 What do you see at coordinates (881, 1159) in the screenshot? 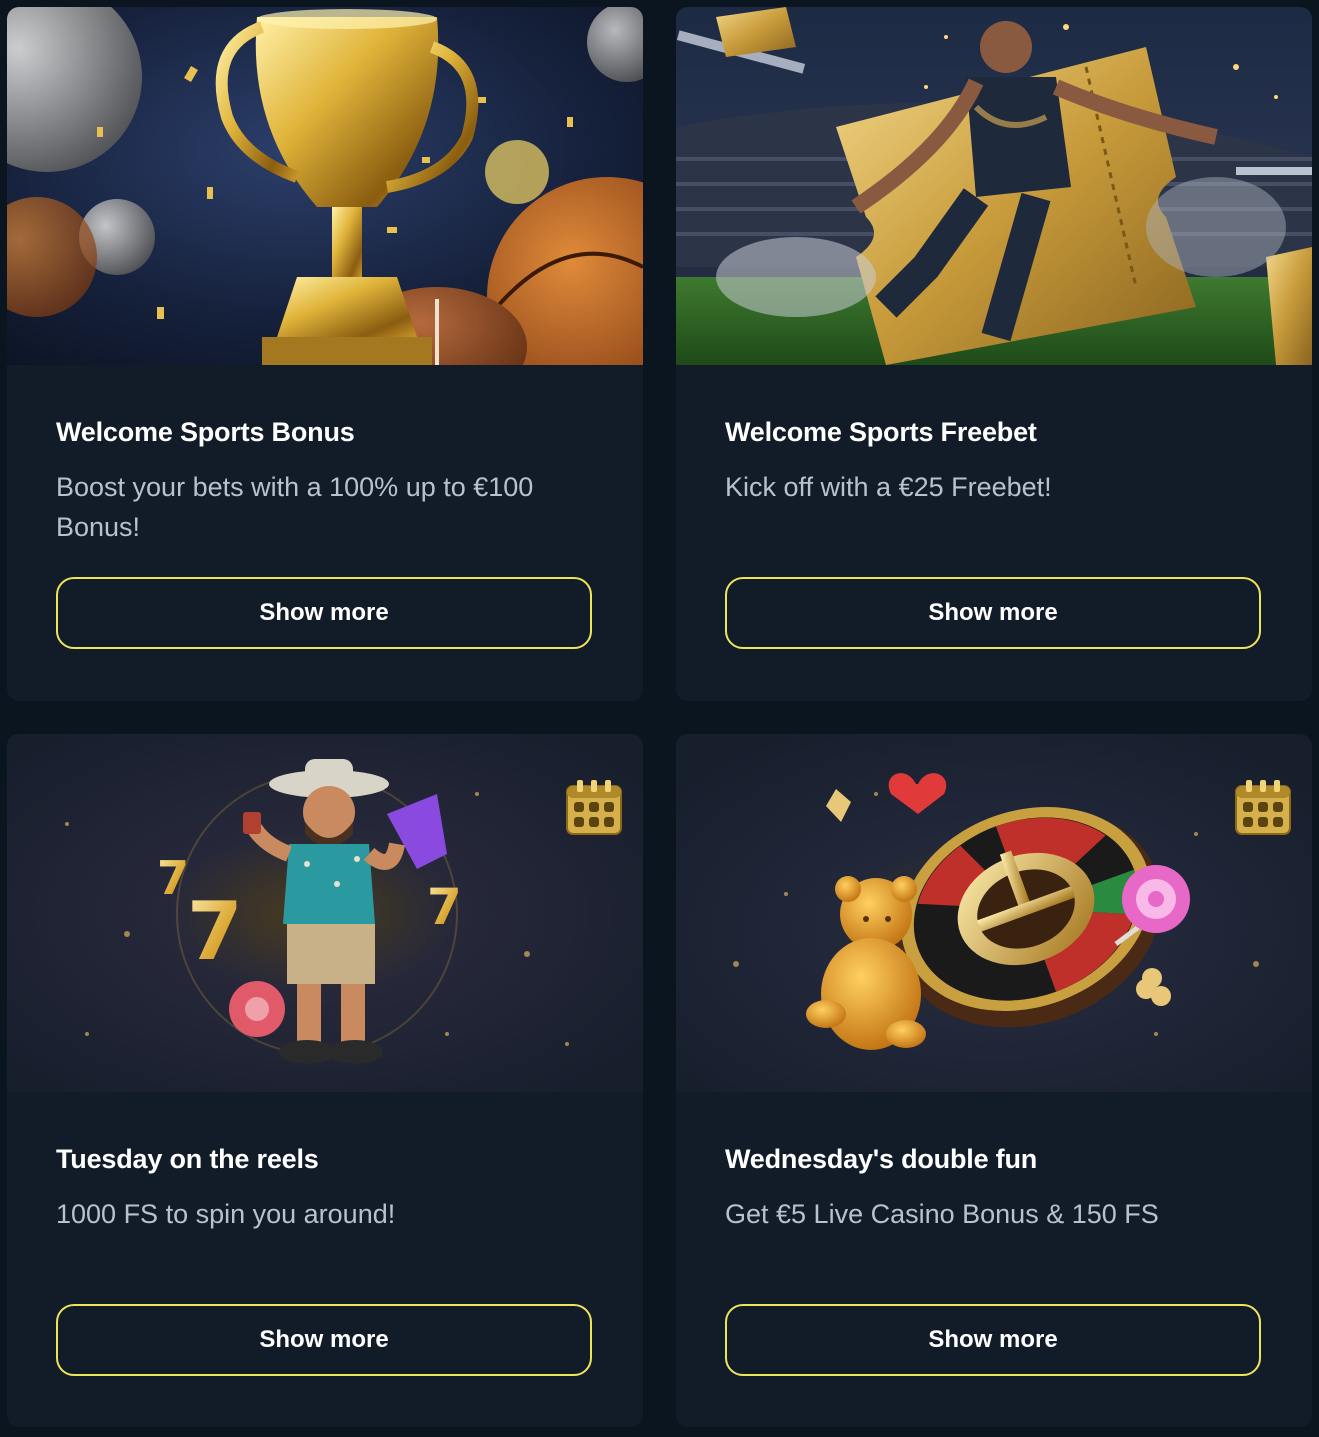
I see `promo-title: Wednesday's double fun` at bounding box center [881, 1159].